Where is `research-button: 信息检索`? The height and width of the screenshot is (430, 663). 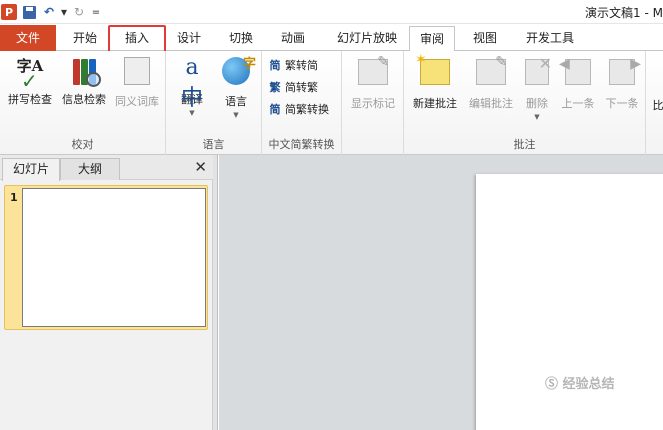
research-button: 信息检索 is located at coordinates (84, 81).